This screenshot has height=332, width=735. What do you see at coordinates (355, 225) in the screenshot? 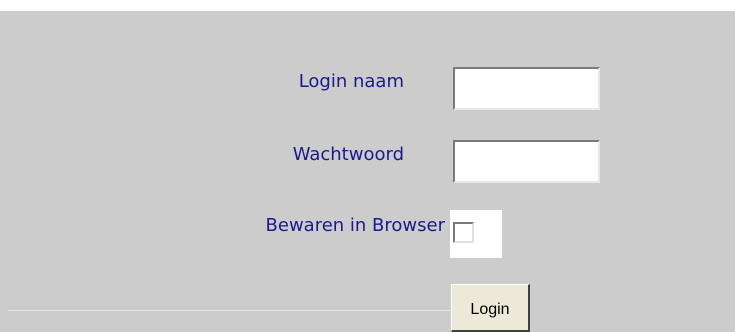
I see `remember-in-browser-label: Bewaren in Browser` at bounding box center [355, 225].